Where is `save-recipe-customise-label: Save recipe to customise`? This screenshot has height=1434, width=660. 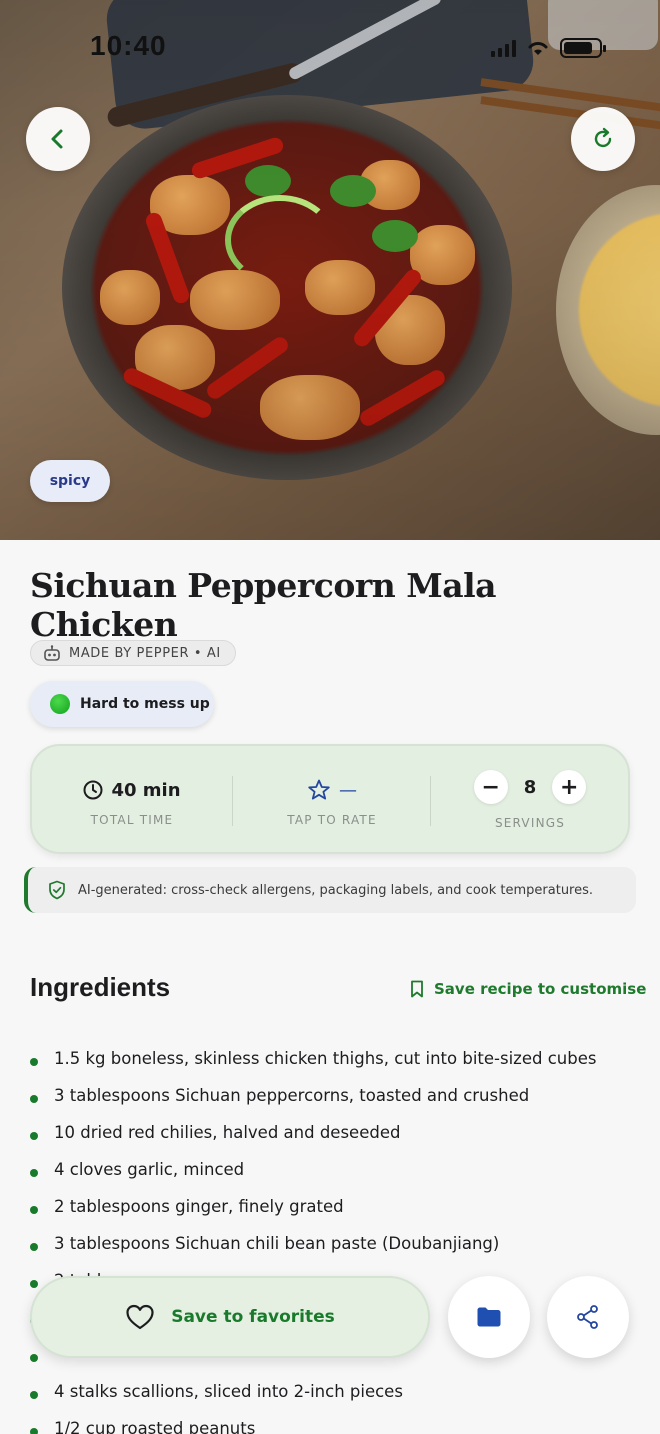 save-recipe-customise-label: Save recipe to customise is located at coordinates (540, 989).